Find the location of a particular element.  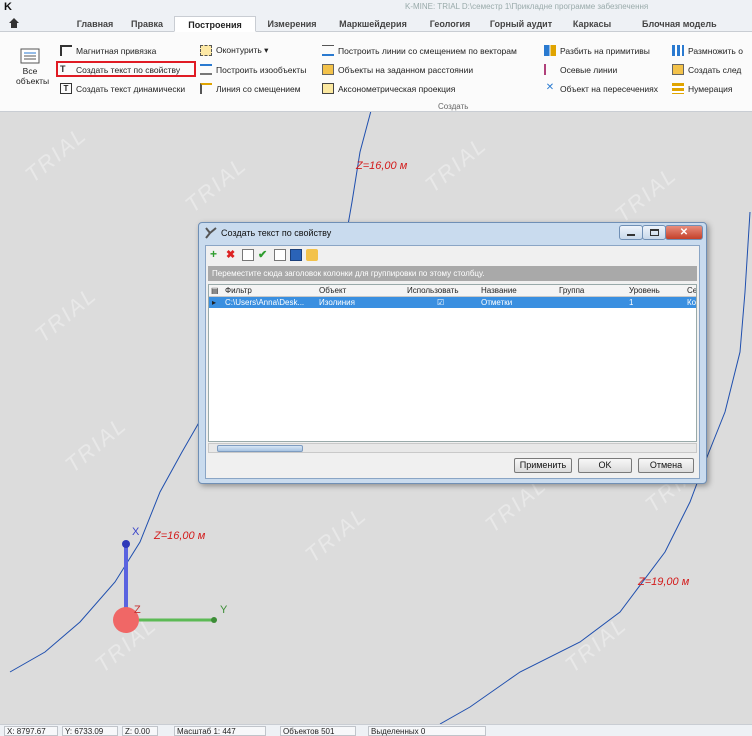

app-logo: K is located at coordinates (8, 7).